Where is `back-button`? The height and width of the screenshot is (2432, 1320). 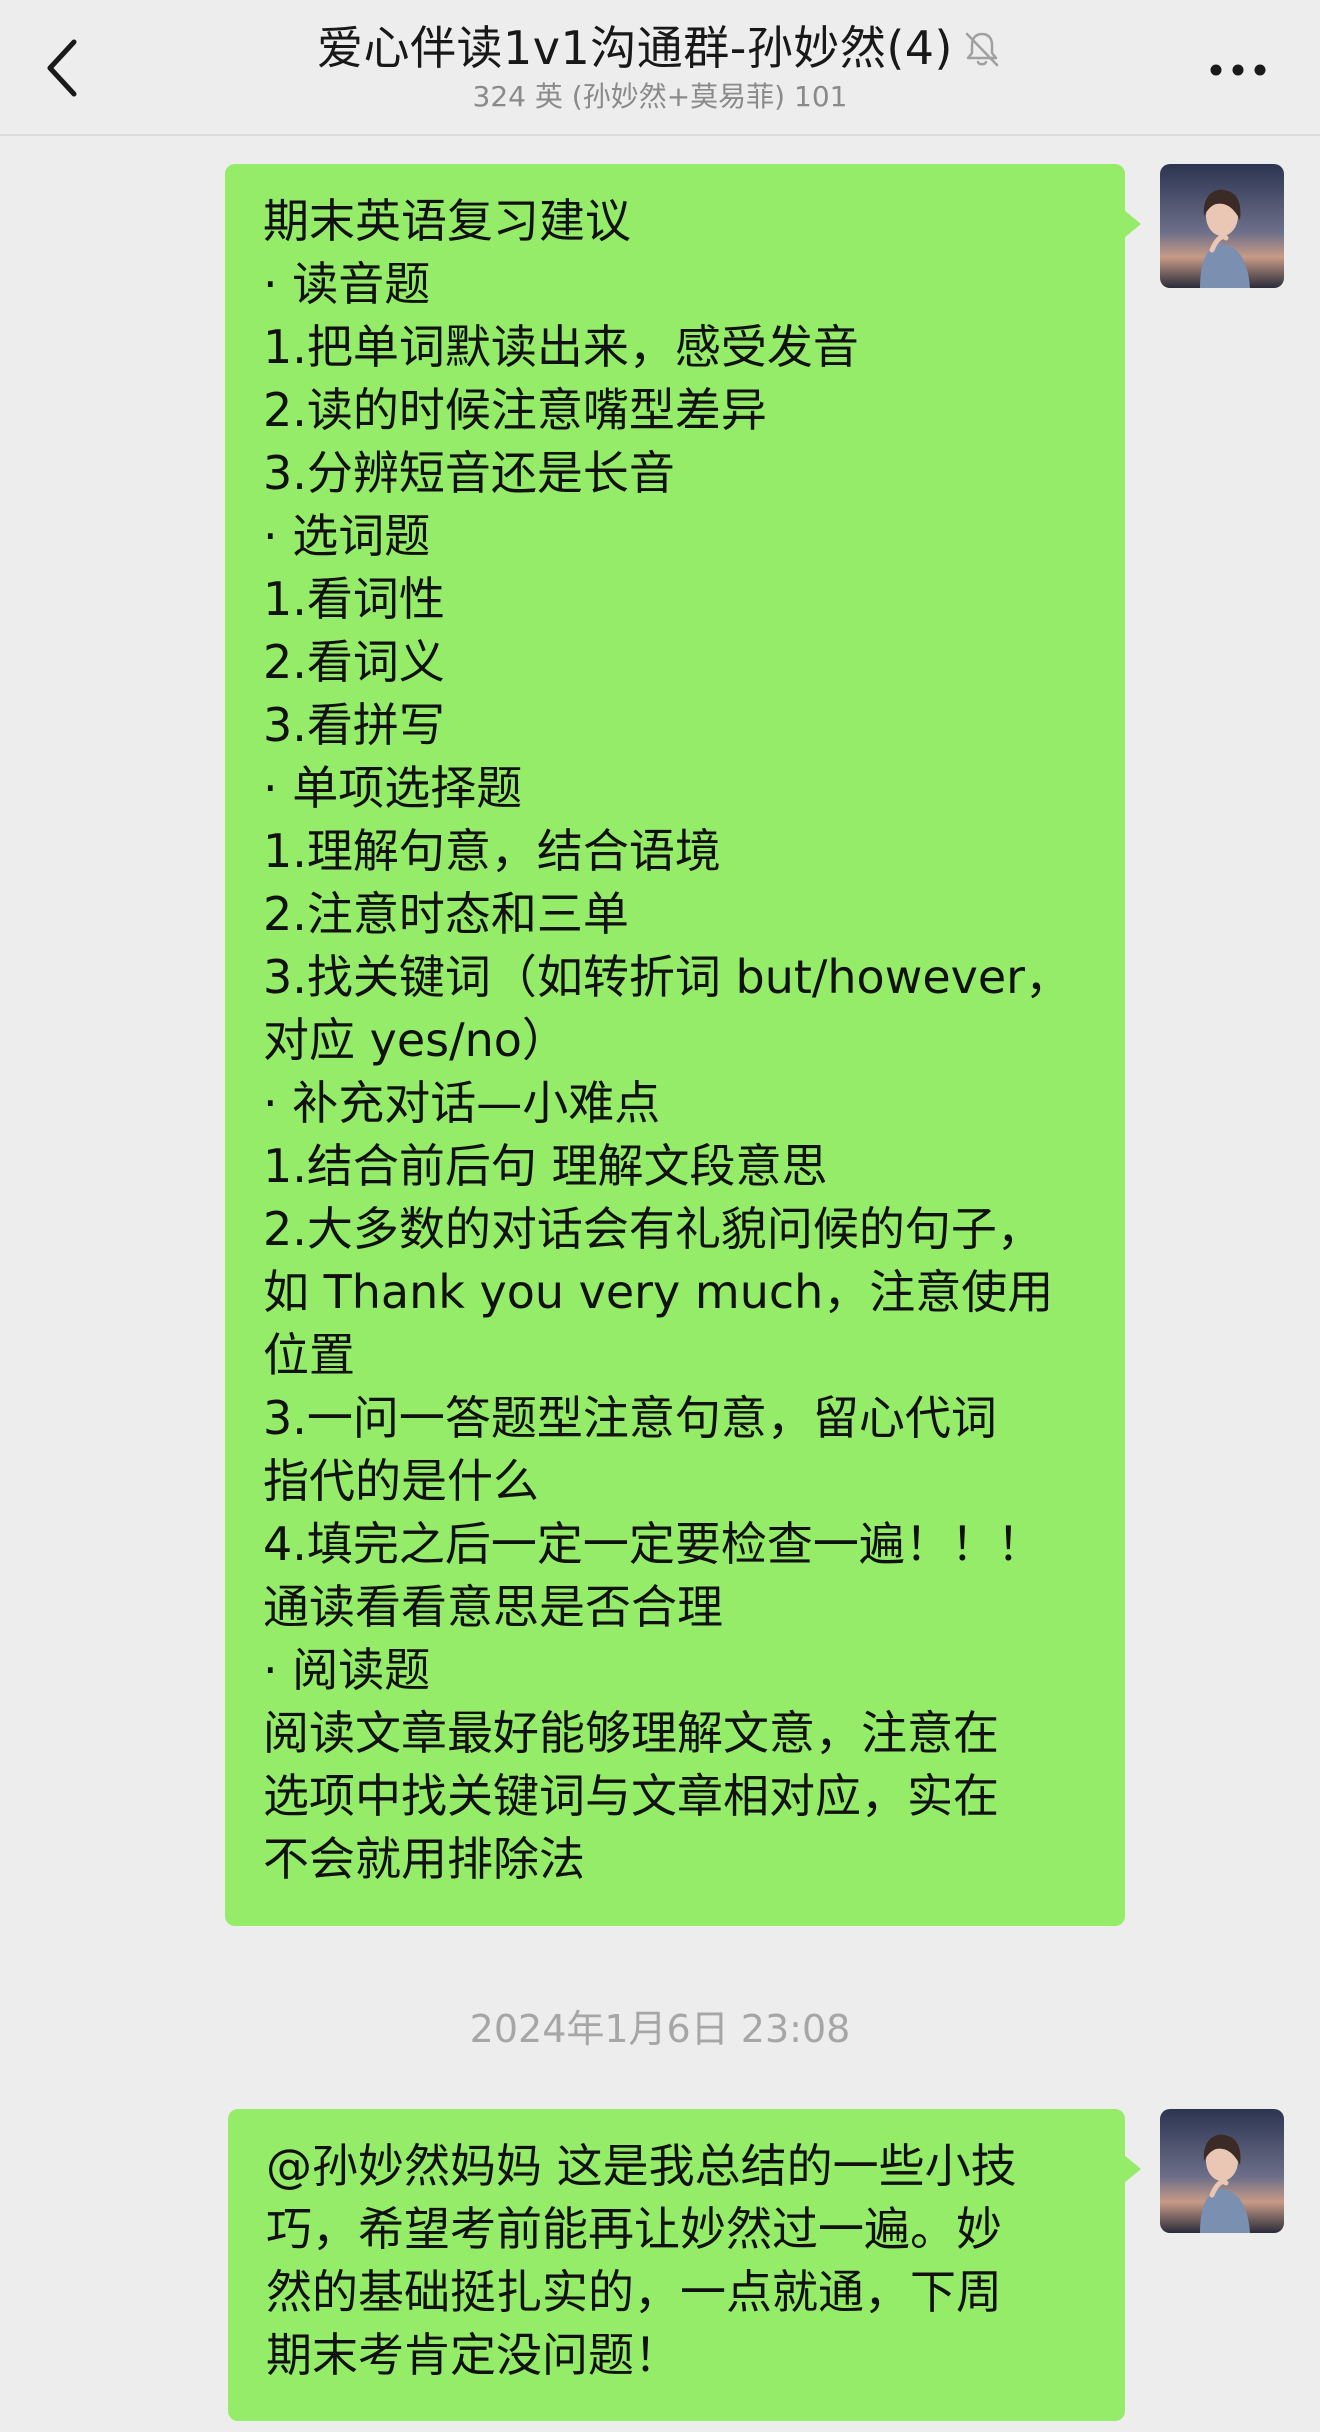 back-button is located at coordinates (64, 68).